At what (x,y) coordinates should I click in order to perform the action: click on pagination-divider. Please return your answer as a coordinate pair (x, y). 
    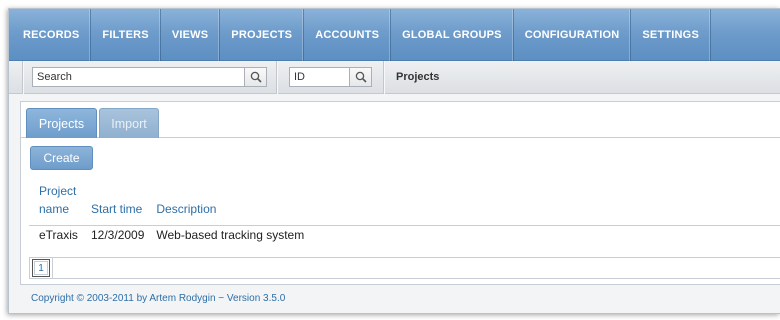
    Looking at the image, I should click on (52, 268).